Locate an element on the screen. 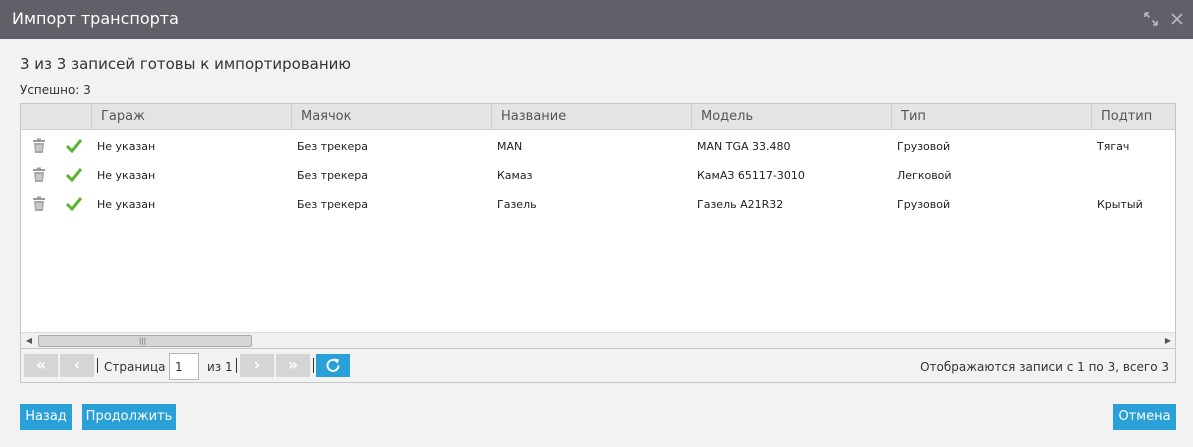 This screenshot has width=1193, height=447. scroll-right-icon: ▶ is located at coordinates (1168, 341).